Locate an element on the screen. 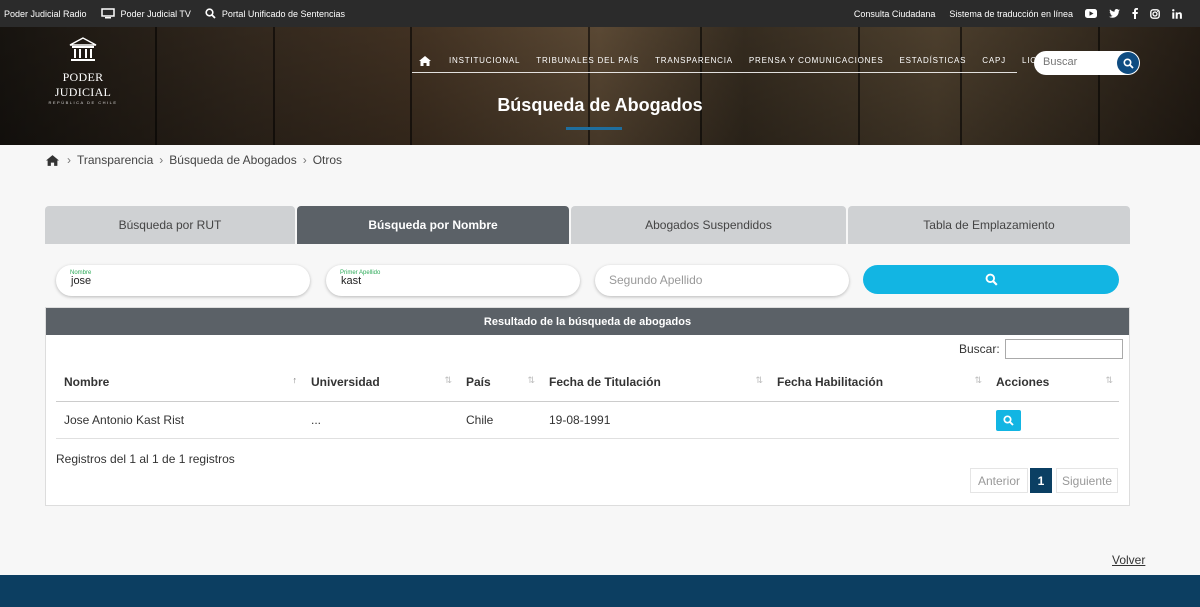 The image size is (1200, 607). cell-fecha-titulacion: 19-08-1991 is located at coordinates (655, 420).